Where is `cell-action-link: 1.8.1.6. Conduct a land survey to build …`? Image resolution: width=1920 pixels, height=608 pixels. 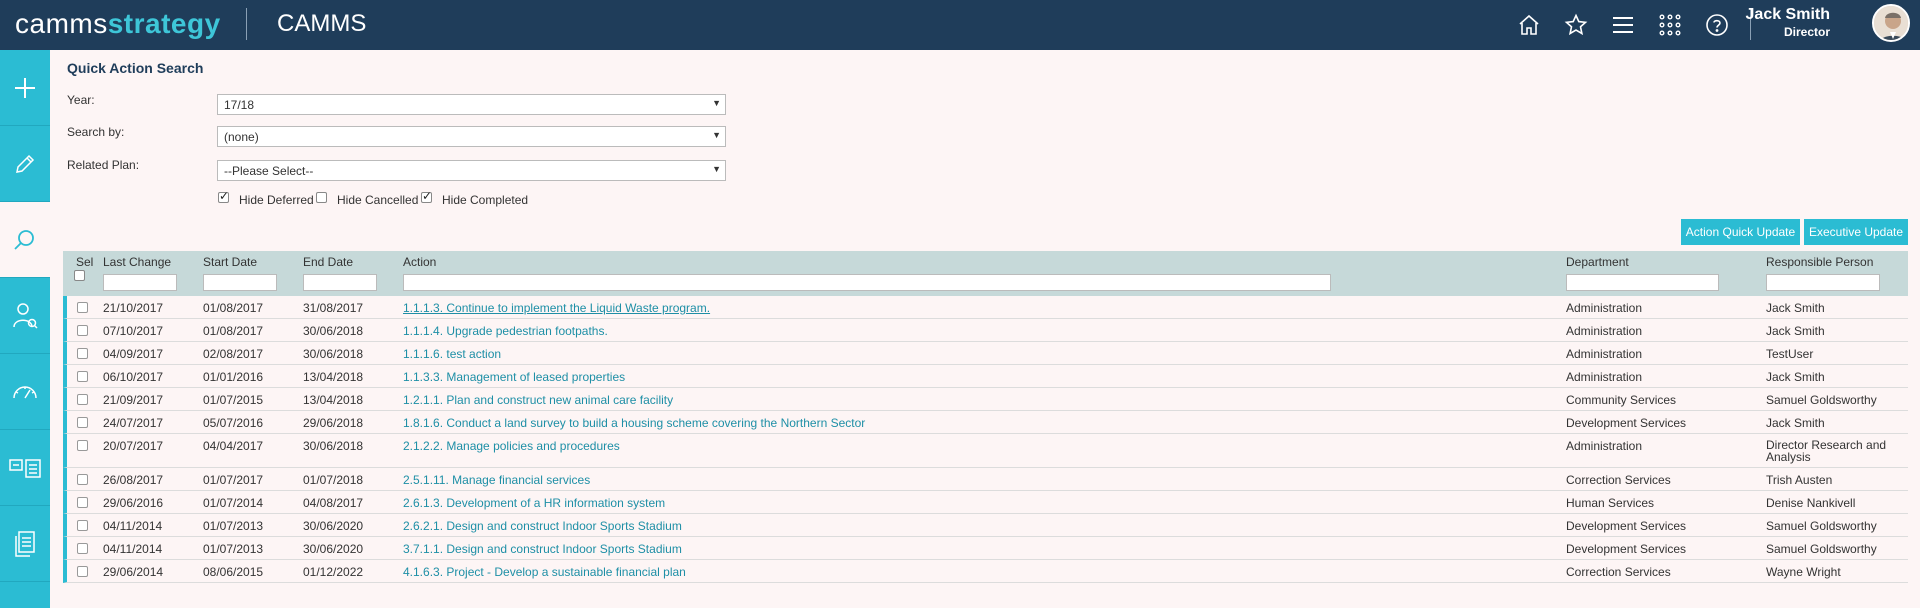 cell-action-link: 1.8.1.6. Conduct a land survey to build … is located at coordinates (634, 423).